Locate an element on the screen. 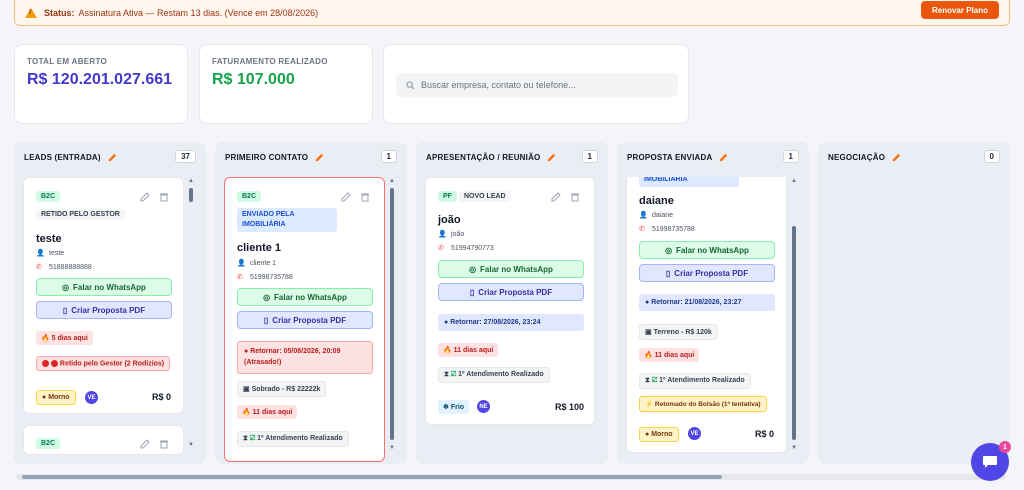  contact-name: daiane is located at coordinates (663, 215).